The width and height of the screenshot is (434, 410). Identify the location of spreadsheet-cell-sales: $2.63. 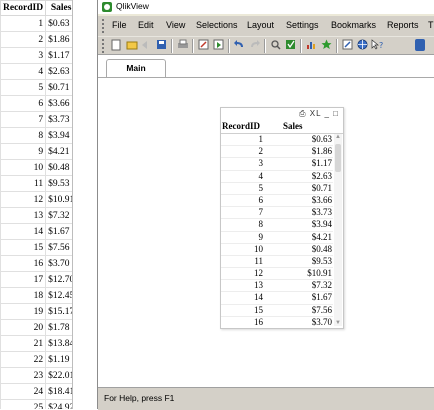
(58, 71).